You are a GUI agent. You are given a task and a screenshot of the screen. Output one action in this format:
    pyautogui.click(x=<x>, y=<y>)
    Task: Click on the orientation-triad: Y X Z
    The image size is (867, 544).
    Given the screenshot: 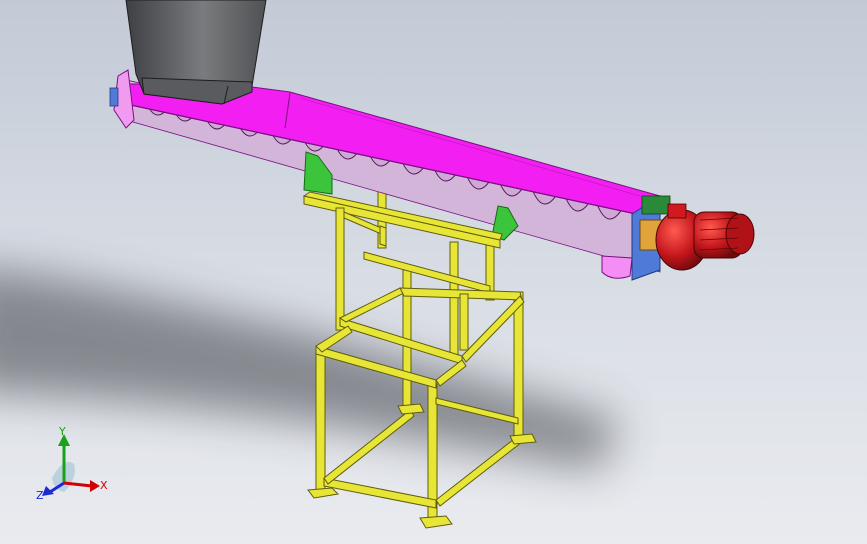 What is the action you would take?
    pyautogui.click(x=74, y=466)
    